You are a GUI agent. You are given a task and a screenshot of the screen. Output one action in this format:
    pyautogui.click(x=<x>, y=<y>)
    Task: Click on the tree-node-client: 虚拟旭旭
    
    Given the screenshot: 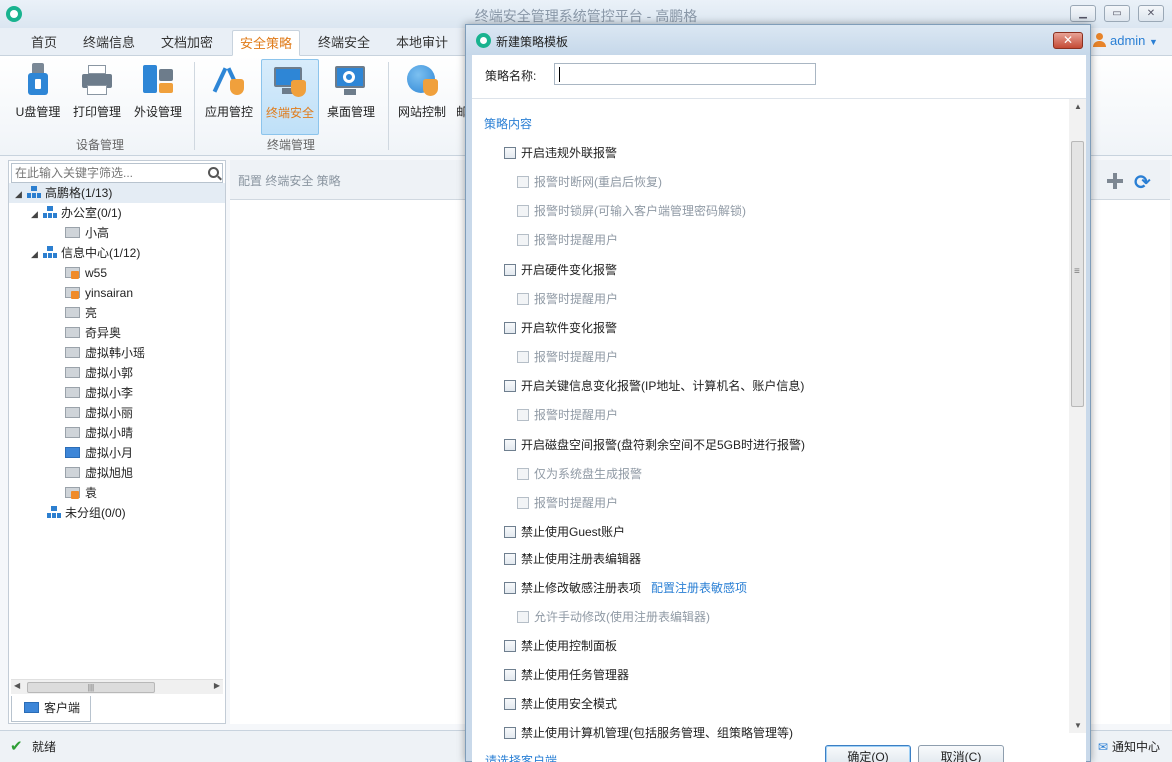 What is the action you would take?
    pyautogui.click(x=99, y=473)
    